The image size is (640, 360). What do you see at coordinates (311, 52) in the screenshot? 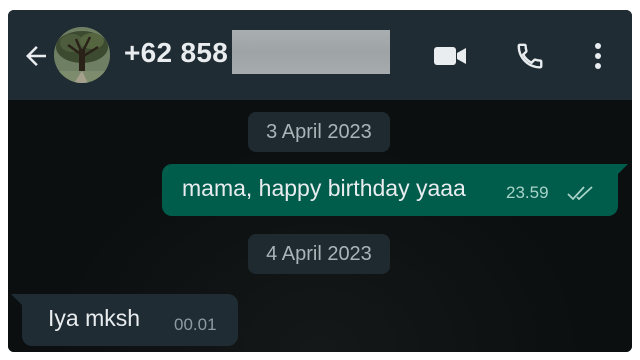
I see `redaction-block` at bounding box center [311, 52].